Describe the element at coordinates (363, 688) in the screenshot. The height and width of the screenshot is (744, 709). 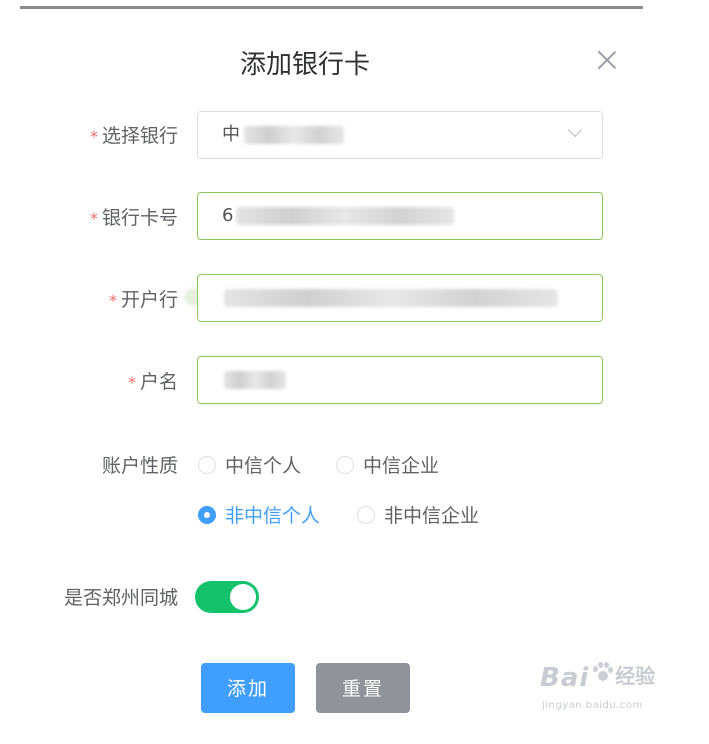
I see `reset-button: 重置` at that location.